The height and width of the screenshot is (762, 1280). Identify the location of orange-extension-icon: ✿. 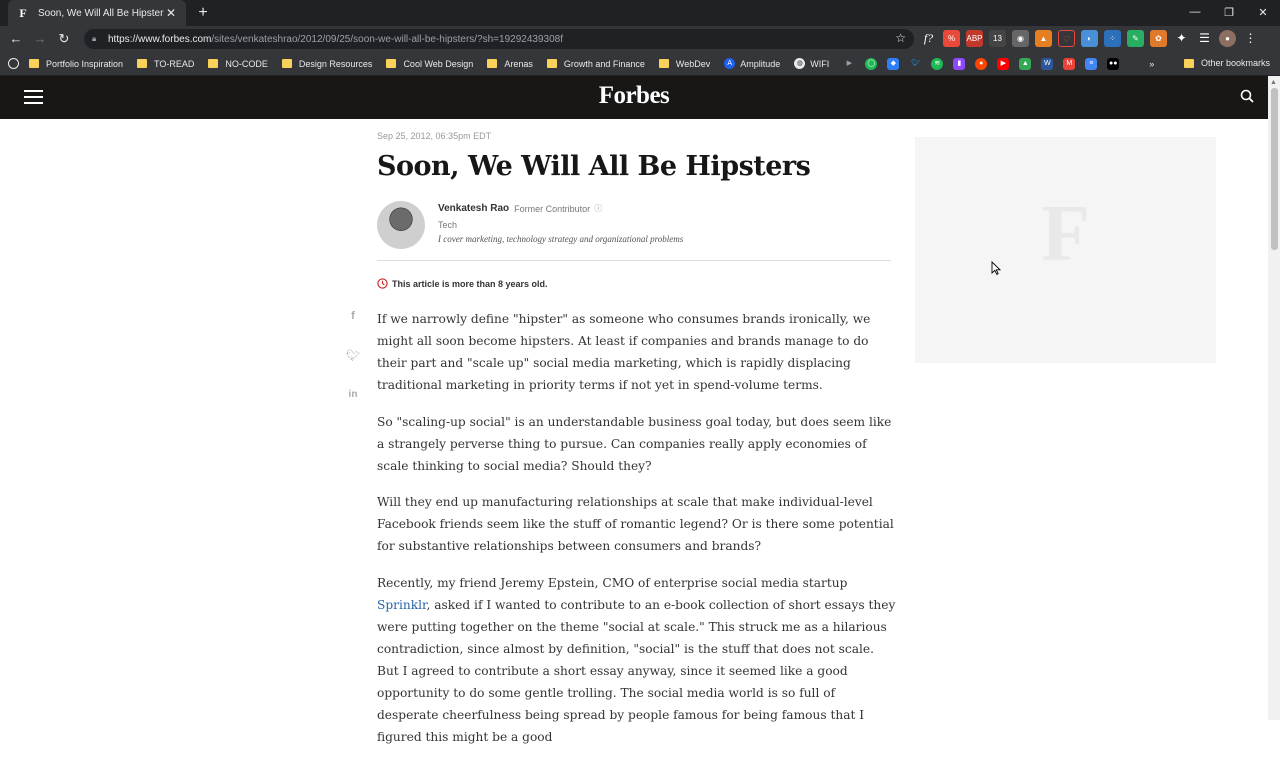
(1158, 38).